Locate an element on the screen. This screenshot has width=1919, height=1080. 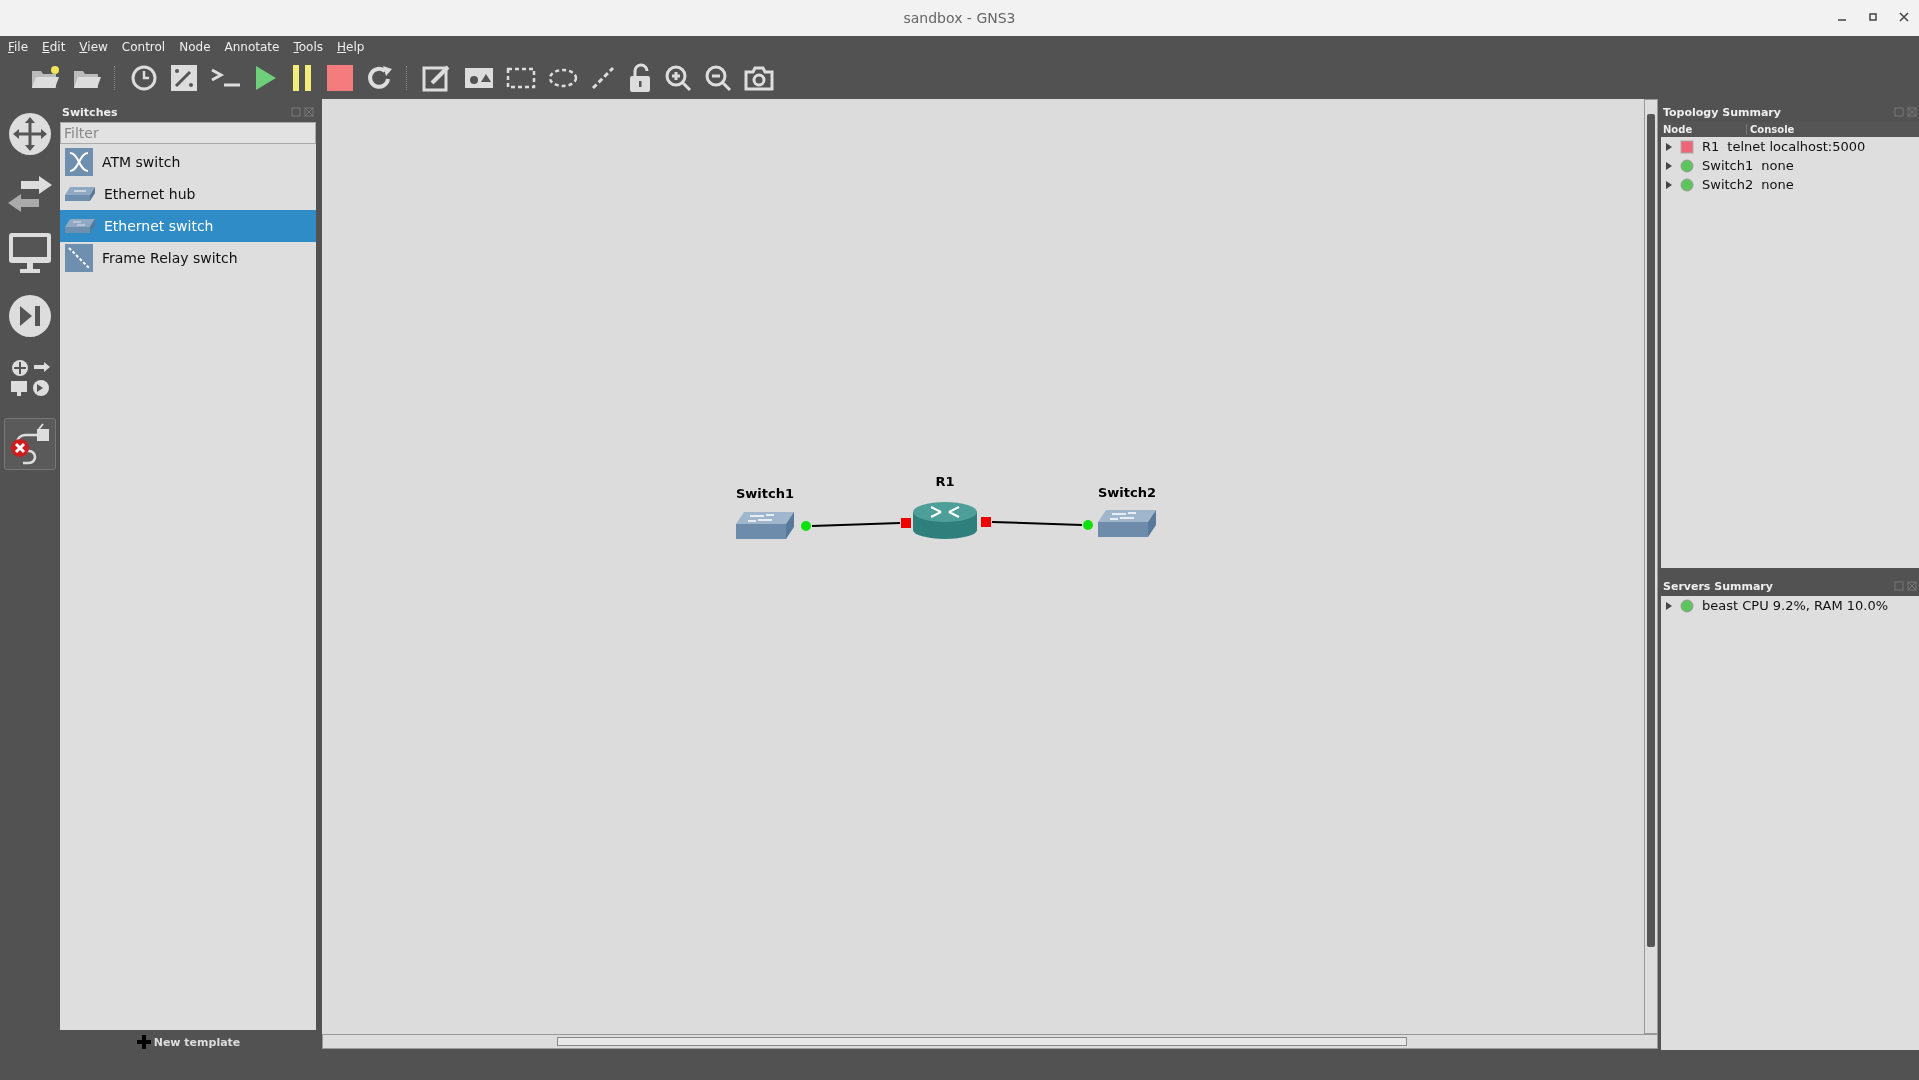
menu-item: Annotate is located at coordinates (252, 47).